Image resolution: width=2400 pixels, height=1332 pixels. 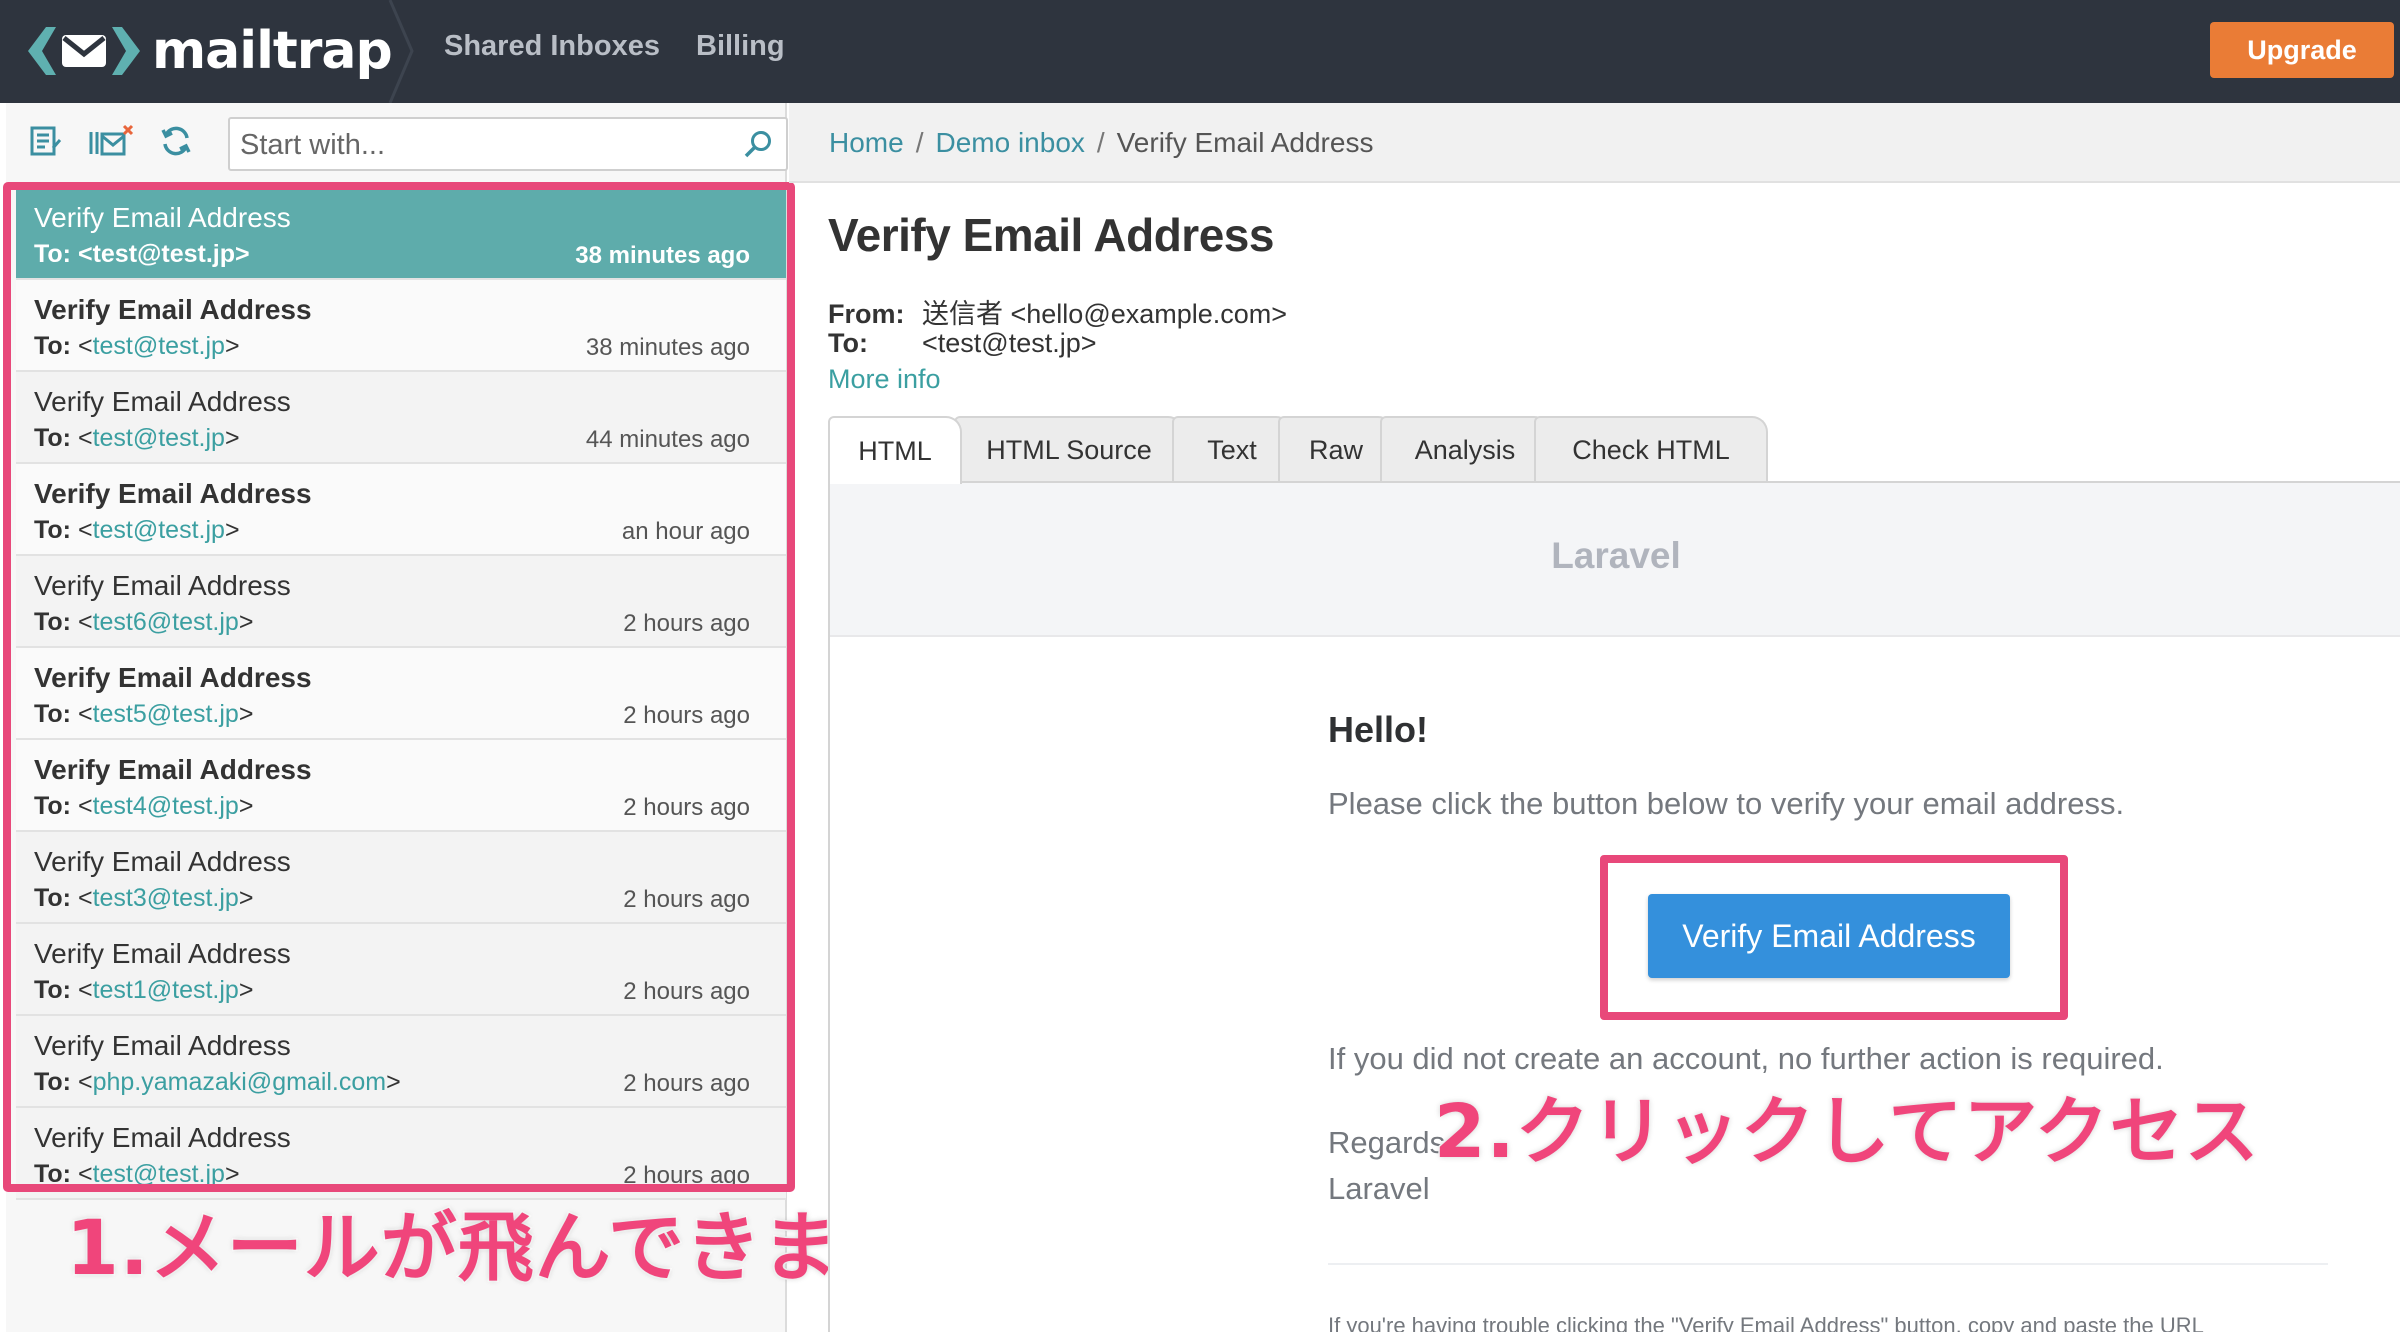 What do you see at coordinates (552, 46) in the screenshot?
I see `nav-shared-inboxes: Shared Inboxes` at bounding box center [552, 46].